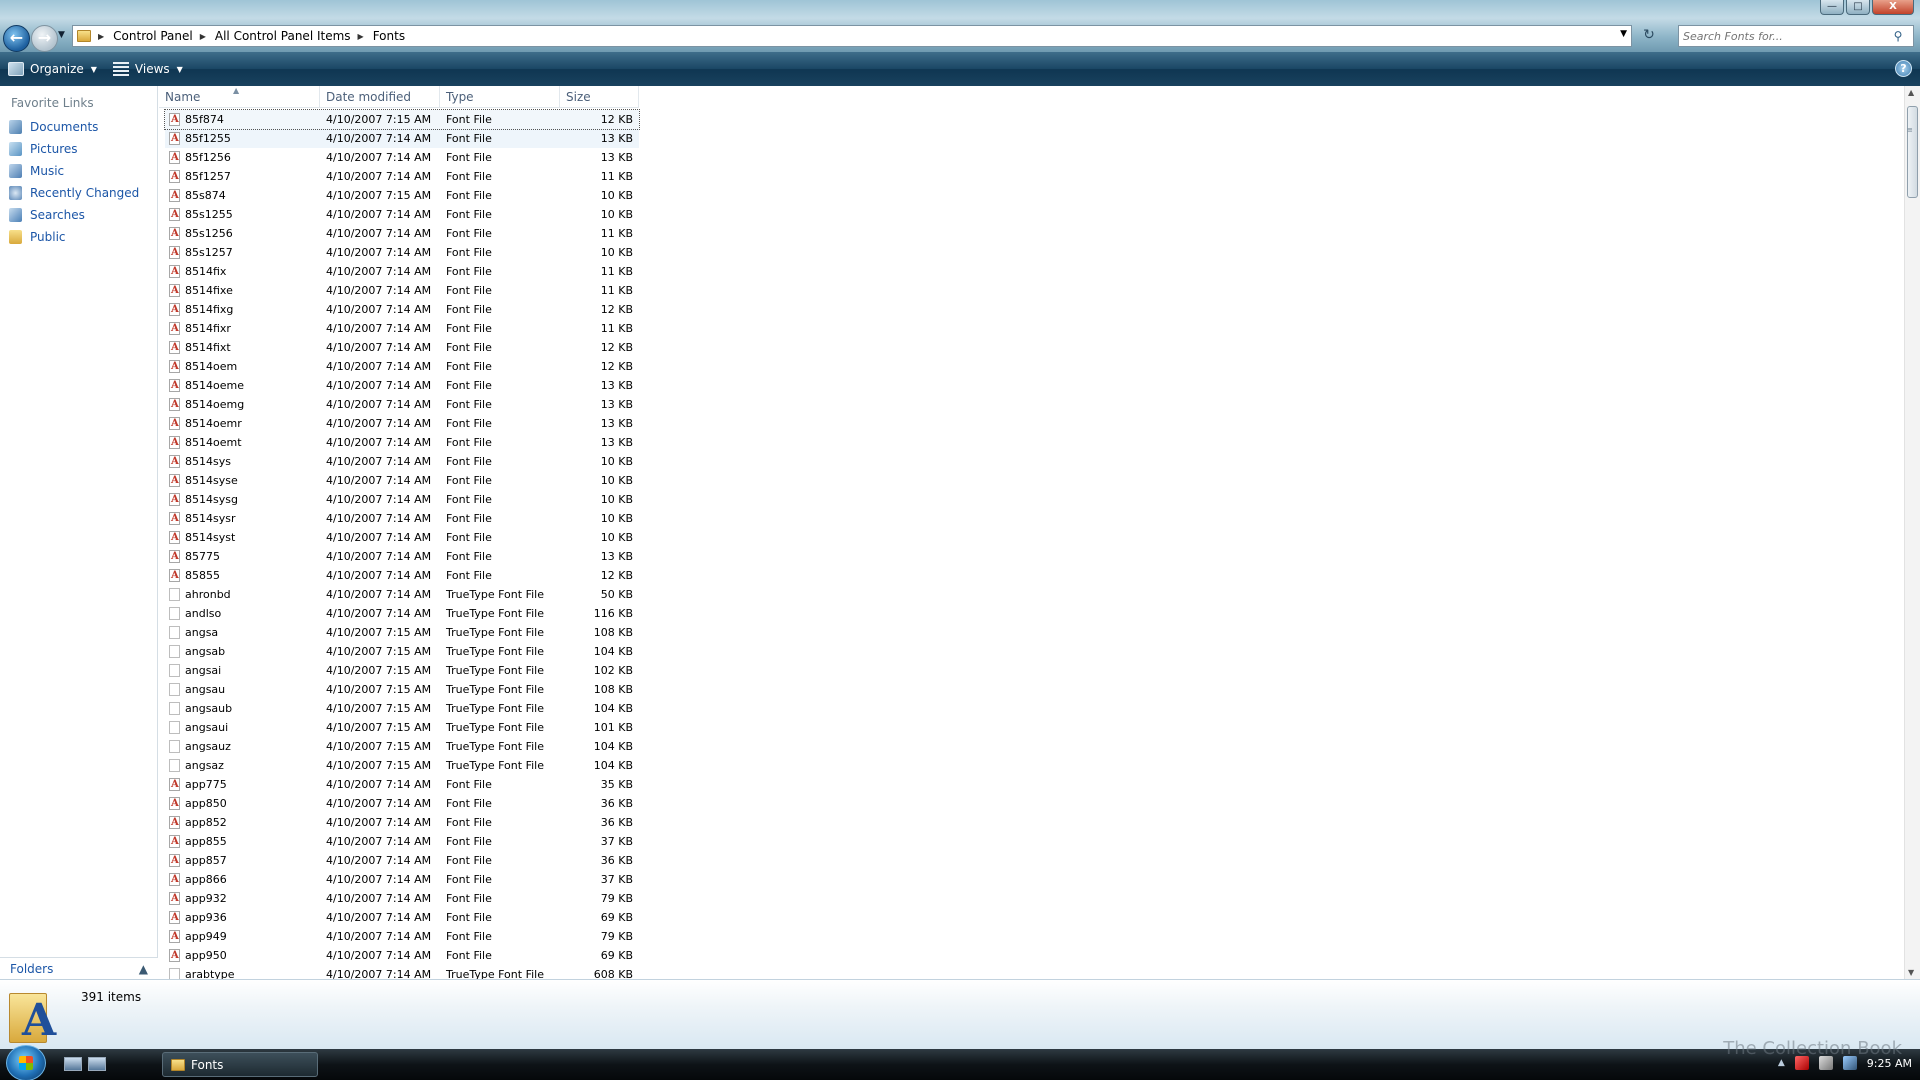 The image size is (1920, 1080). I want to click on table-row: 8514oeme 4/10/2007 7:14 AM Font File 13 KB, so click(402, 385).